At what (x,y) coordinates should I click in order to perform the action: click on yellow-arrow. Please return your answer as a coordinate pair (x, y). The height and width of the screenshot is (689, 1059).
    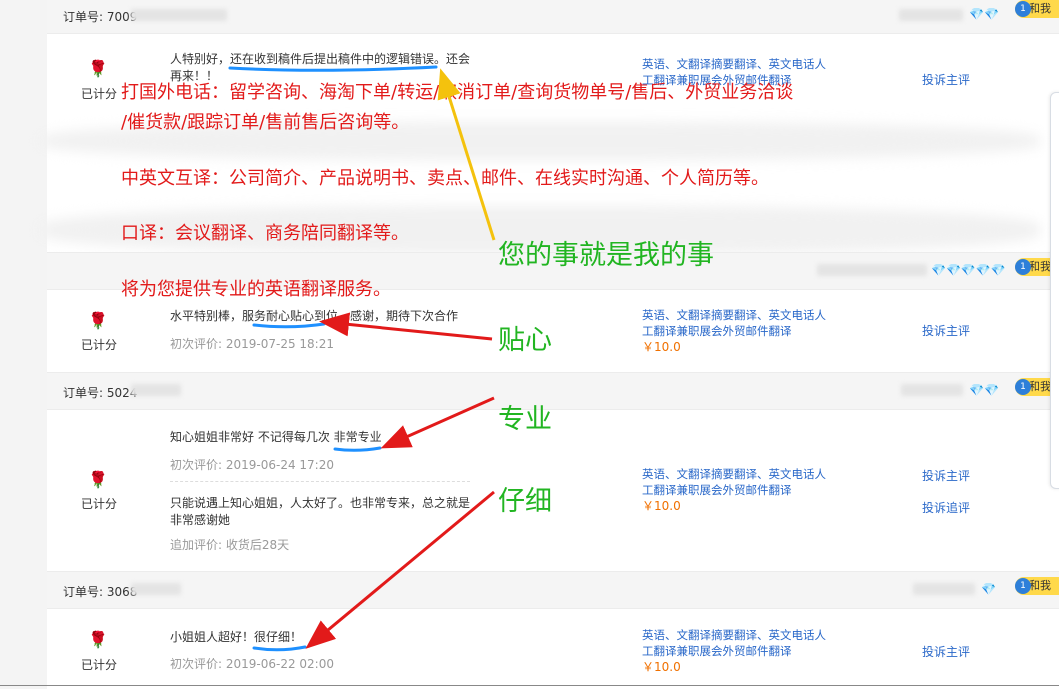
    Looking at the image, I should click on (466, 154).